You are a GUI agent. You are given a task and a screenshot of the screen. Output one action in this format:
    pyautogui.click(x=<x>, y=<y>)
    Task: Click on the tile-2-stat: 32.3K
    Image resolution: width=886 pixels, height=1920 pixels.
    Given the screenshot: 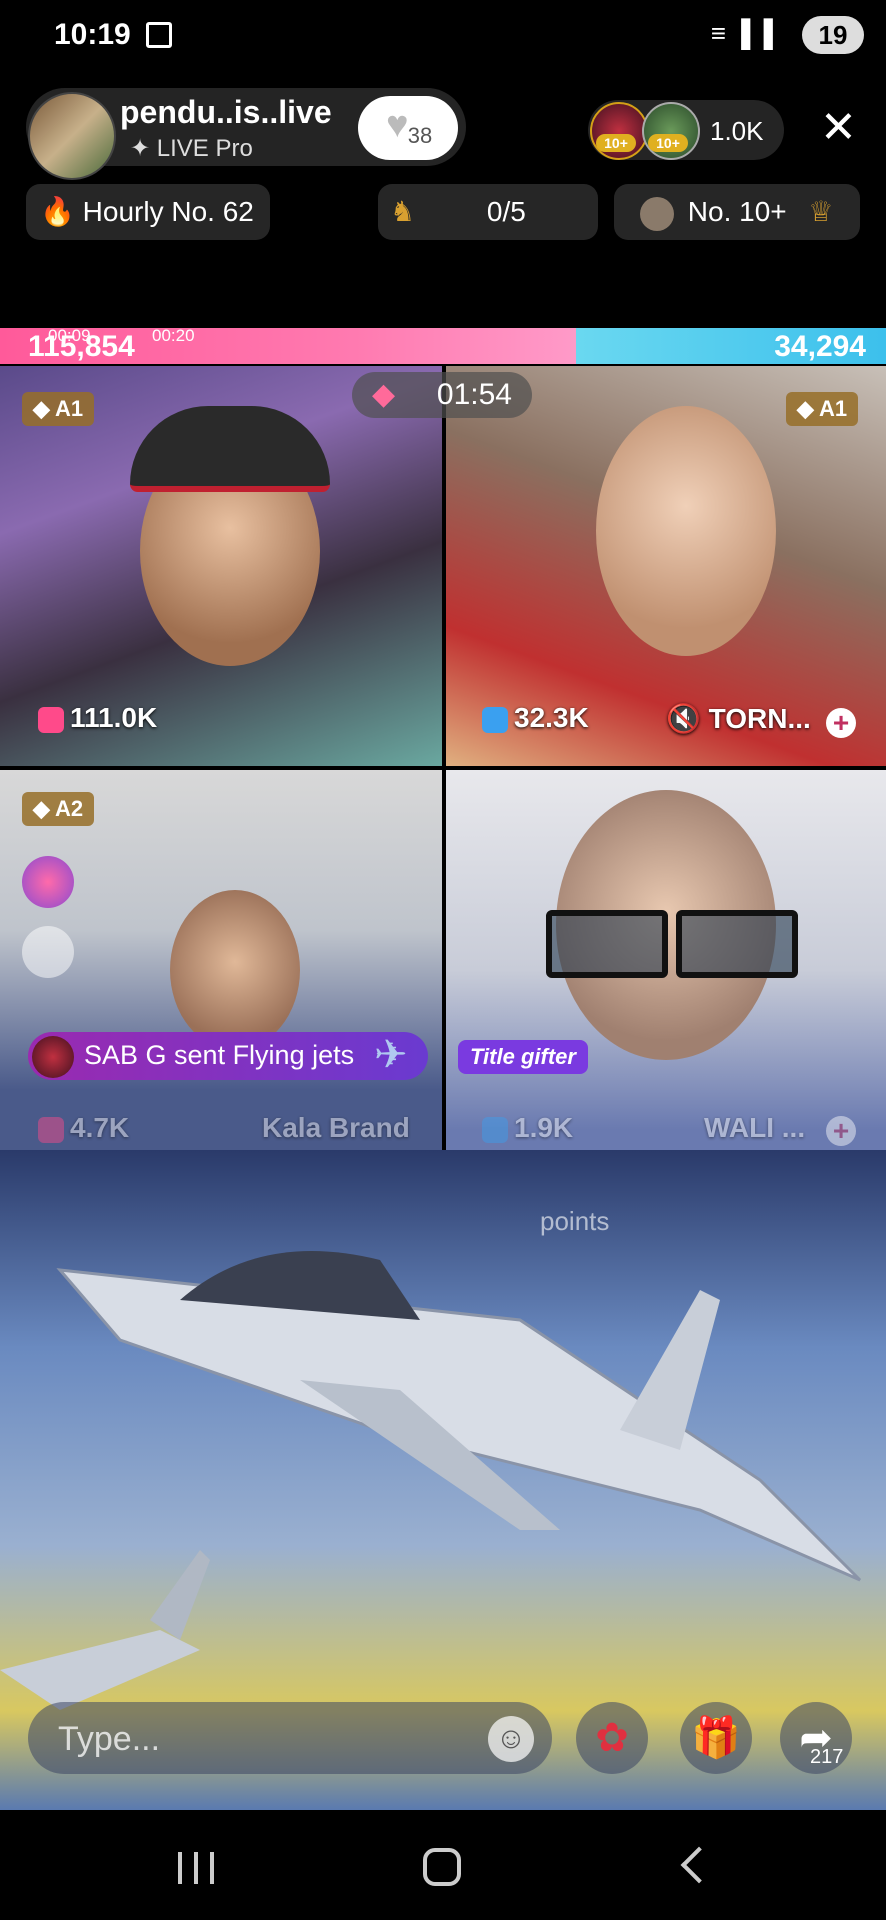 What is the action you would take?
    pyautogui.click(x=535, y=718)
    